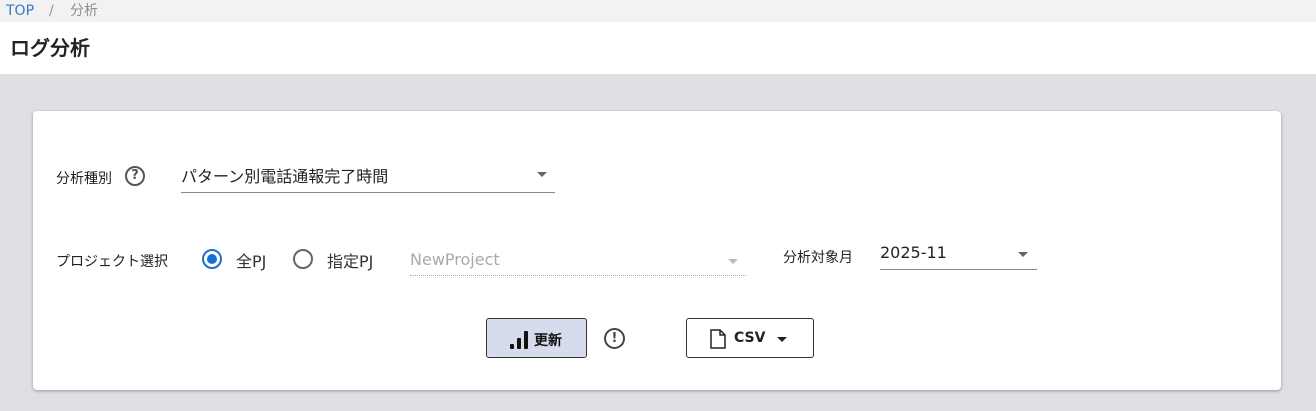  What do you see at coordinates (285, 176) in the screenshot?
I see `analysis-type-value: パターン別電話通報完了時間` at bounding box center [285, 176].